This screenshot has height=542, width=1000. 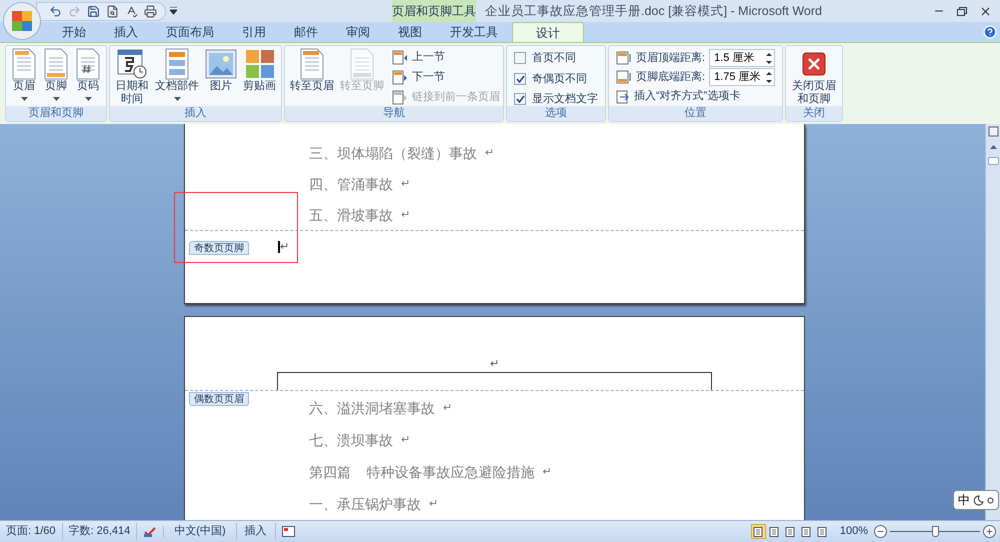 I want to click on scroll-thumb, so click(x=993, y=161).